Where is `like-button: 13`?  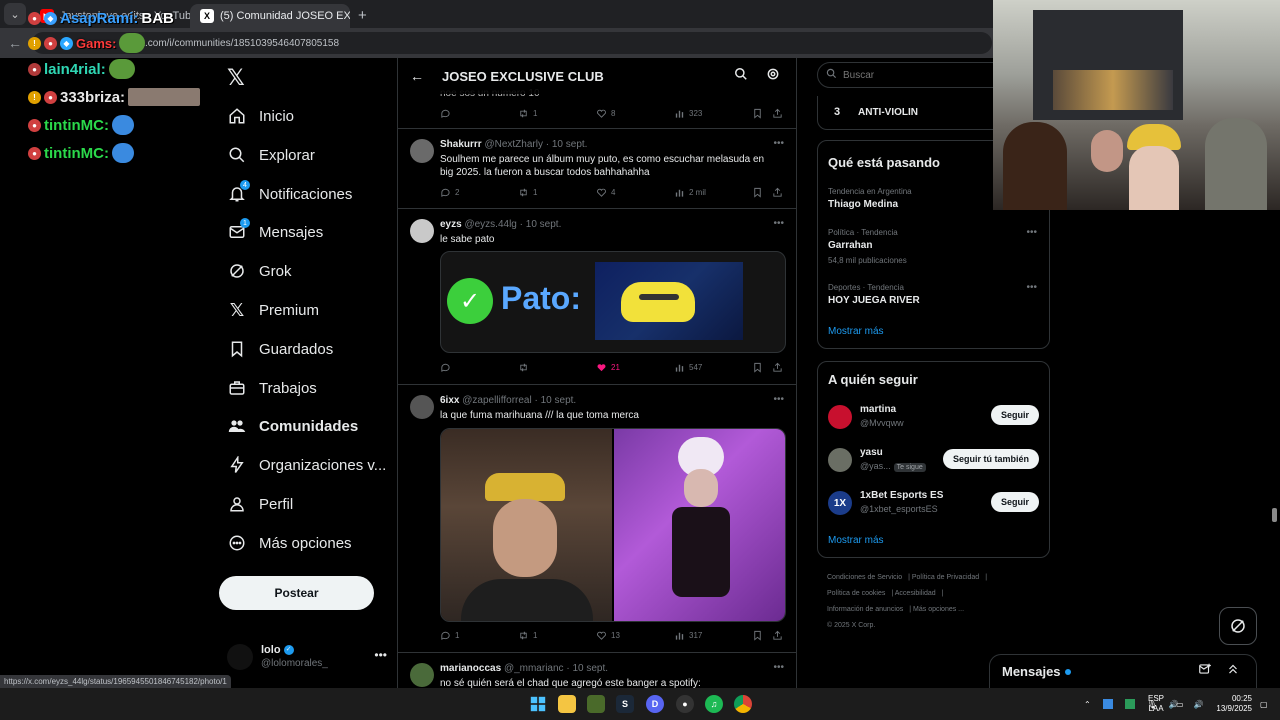 like-button: 13 is located at coordinates (608, 635).